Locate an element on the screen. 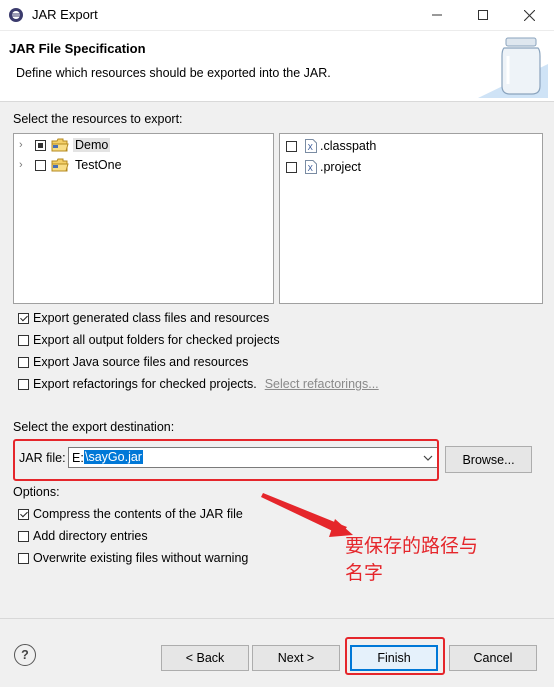  list-item-project: X .project is located at coordinates (323, 167).